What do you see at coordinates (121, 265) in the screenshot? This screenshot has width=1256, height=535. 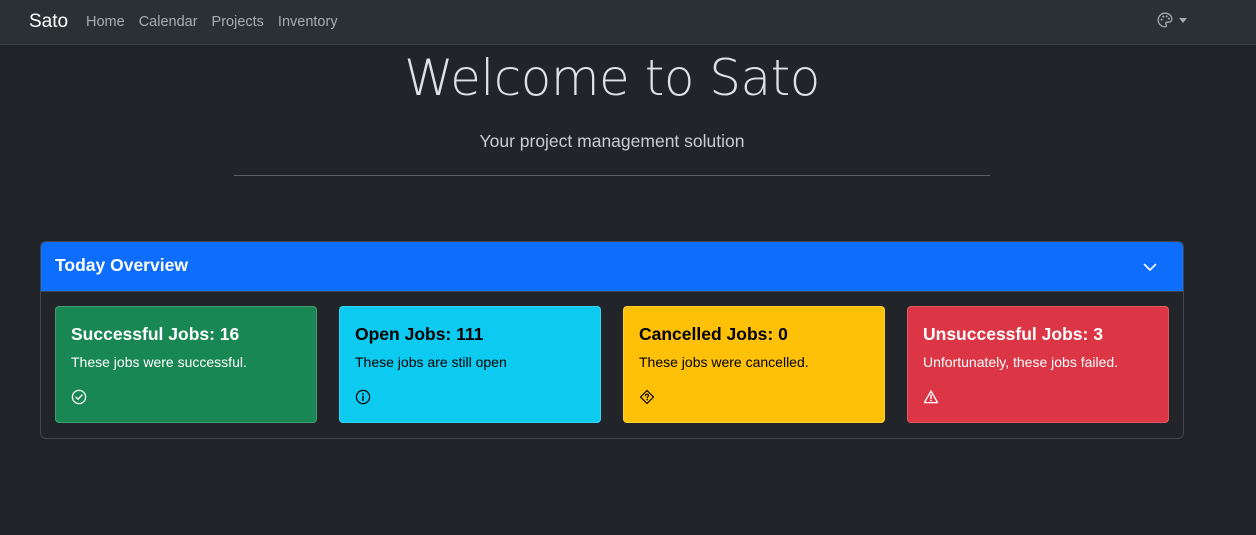 I see `today-overview-title: Today Overview` at bounding box center [121, 265].